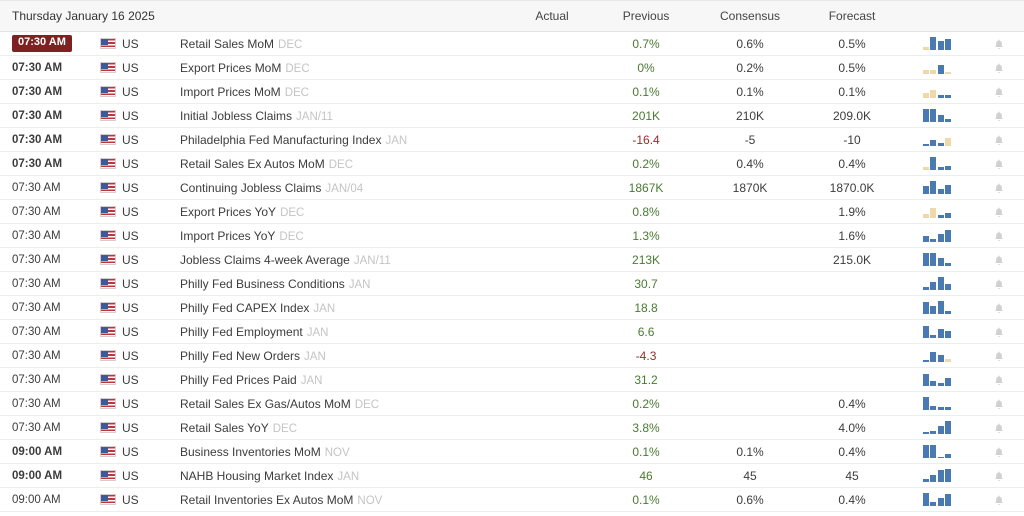 The width and height of the screenshot is (1024, 516). Describe the element at coordinates (343, 67) in the screenshot. I see `event-name: Export Prices MoM DEC` at that location.